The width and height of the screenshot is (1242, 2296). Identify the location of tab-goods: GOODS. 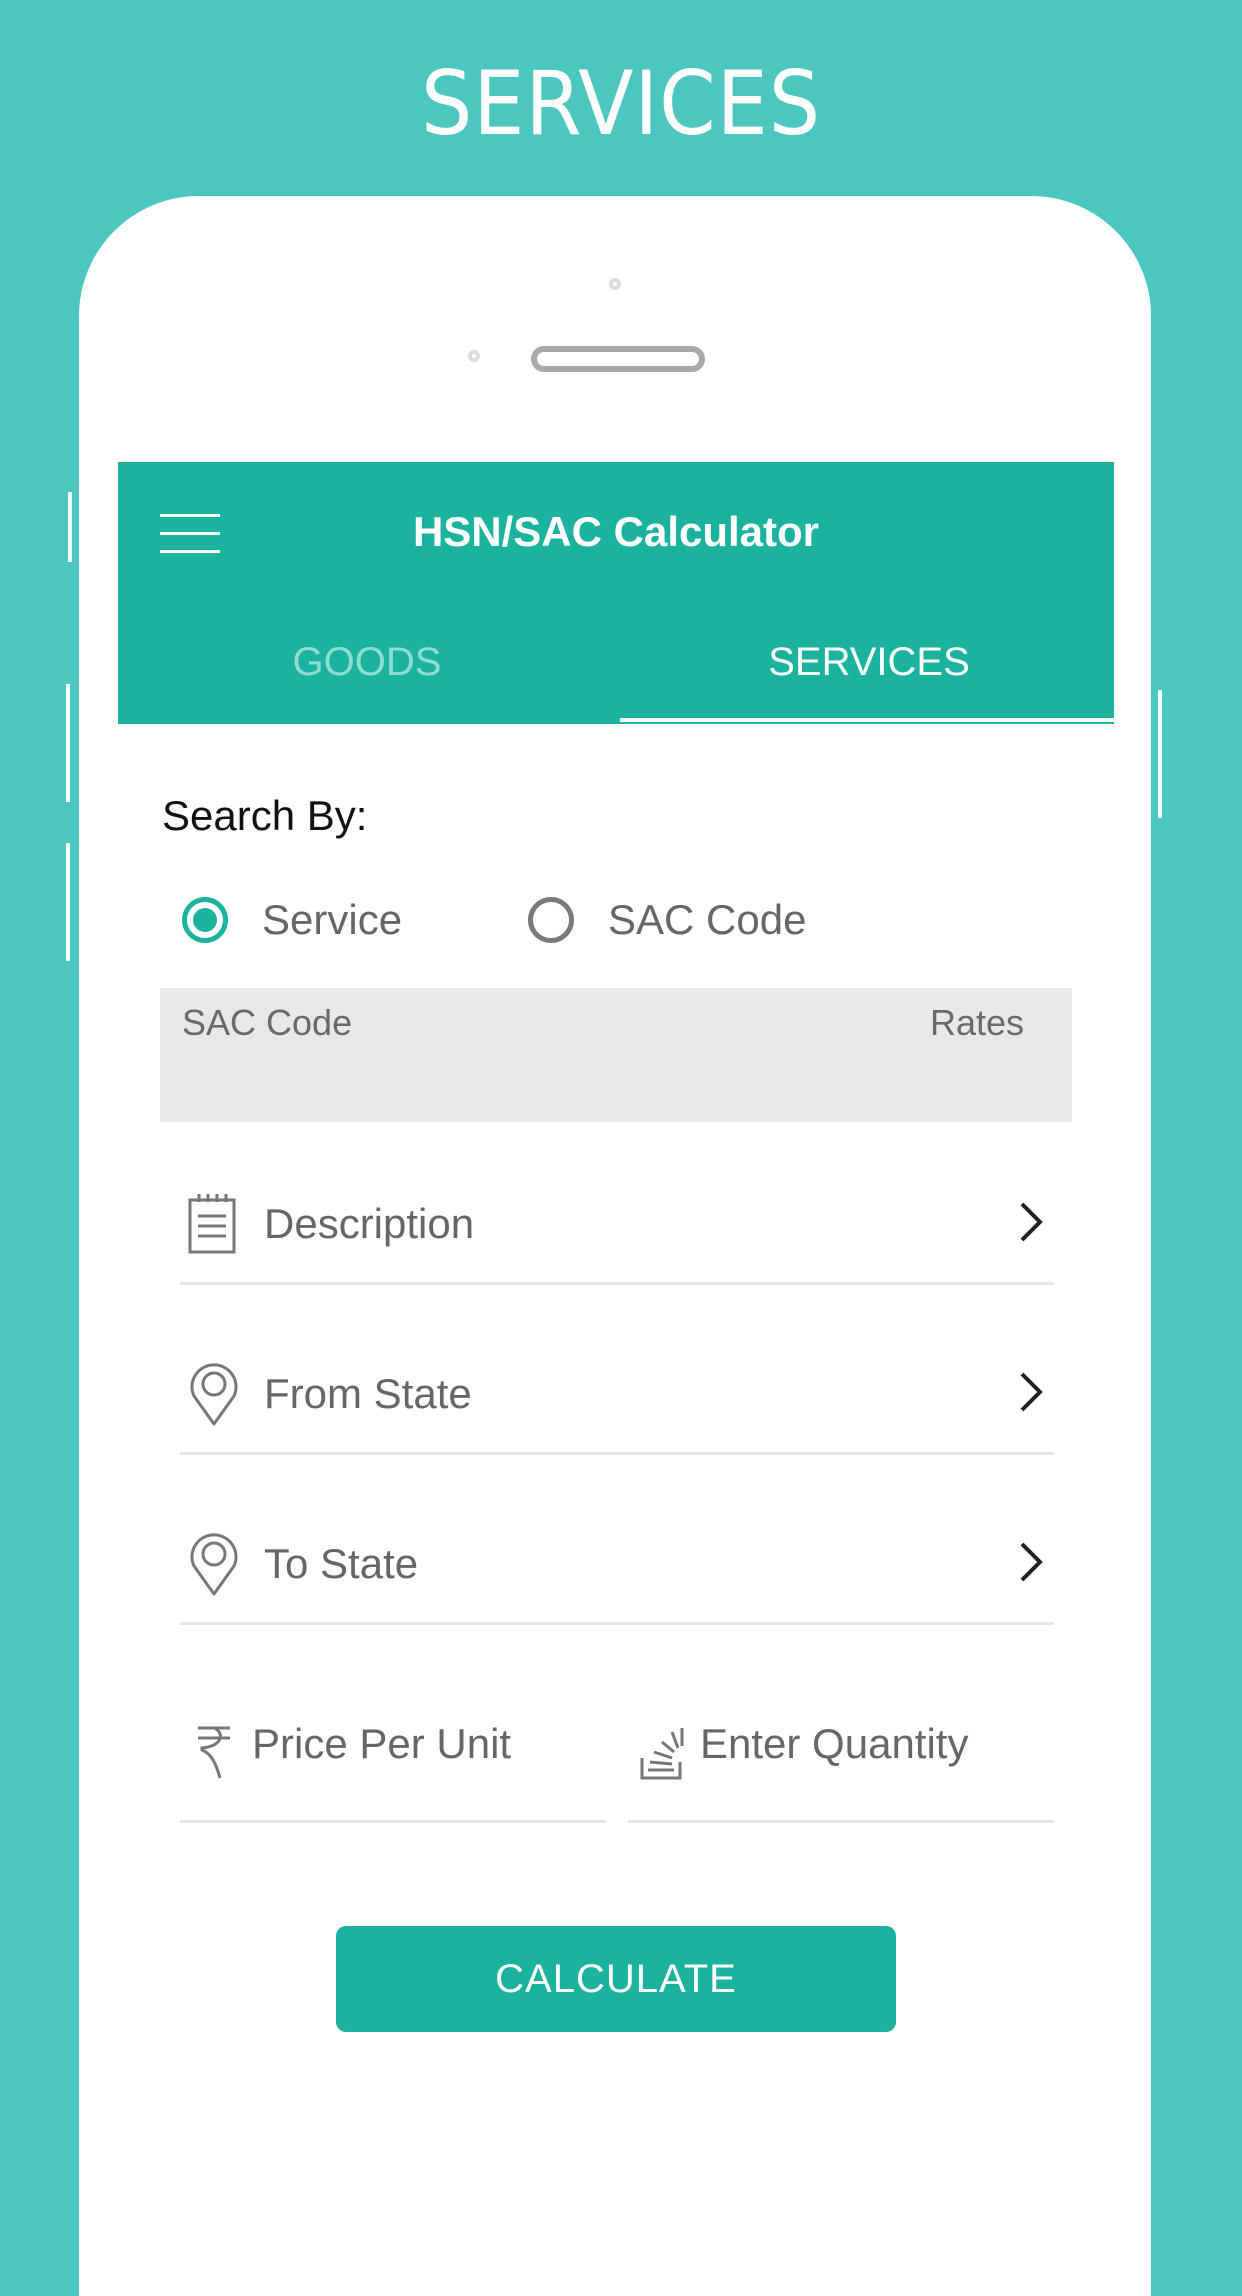
(367, 676).